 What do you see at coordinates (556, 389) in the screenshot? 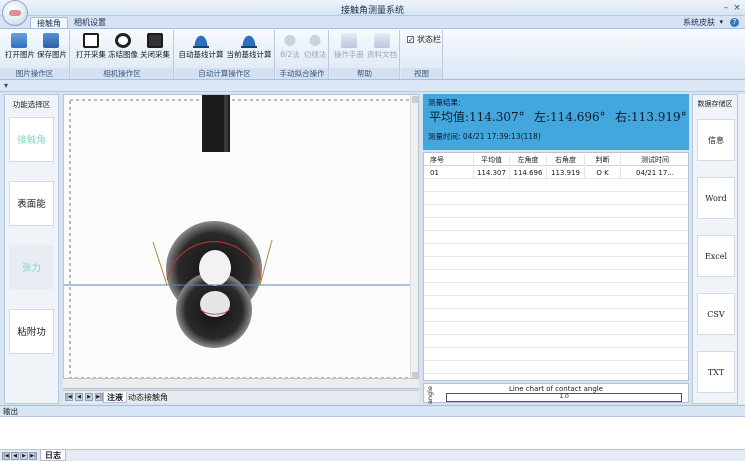
I see `chart-title: Line chart of contact angle` at bounding box center [556, 389].